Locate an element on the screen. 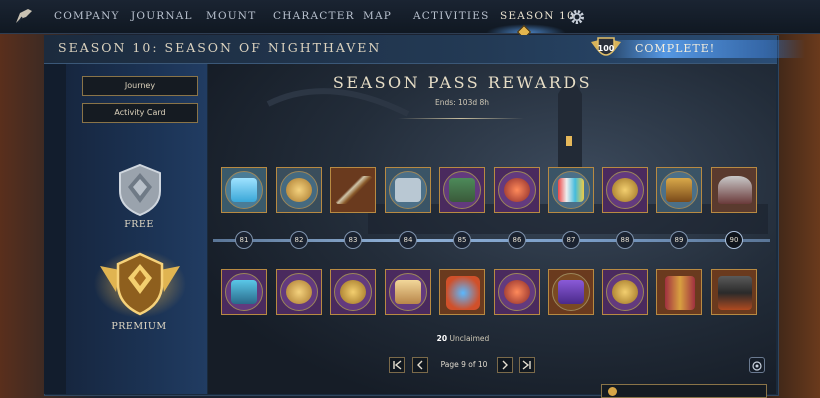 Image resolution: width=820 pixels, height=398 pixels. paint-pots-icon is located at coordinates (571, 190).